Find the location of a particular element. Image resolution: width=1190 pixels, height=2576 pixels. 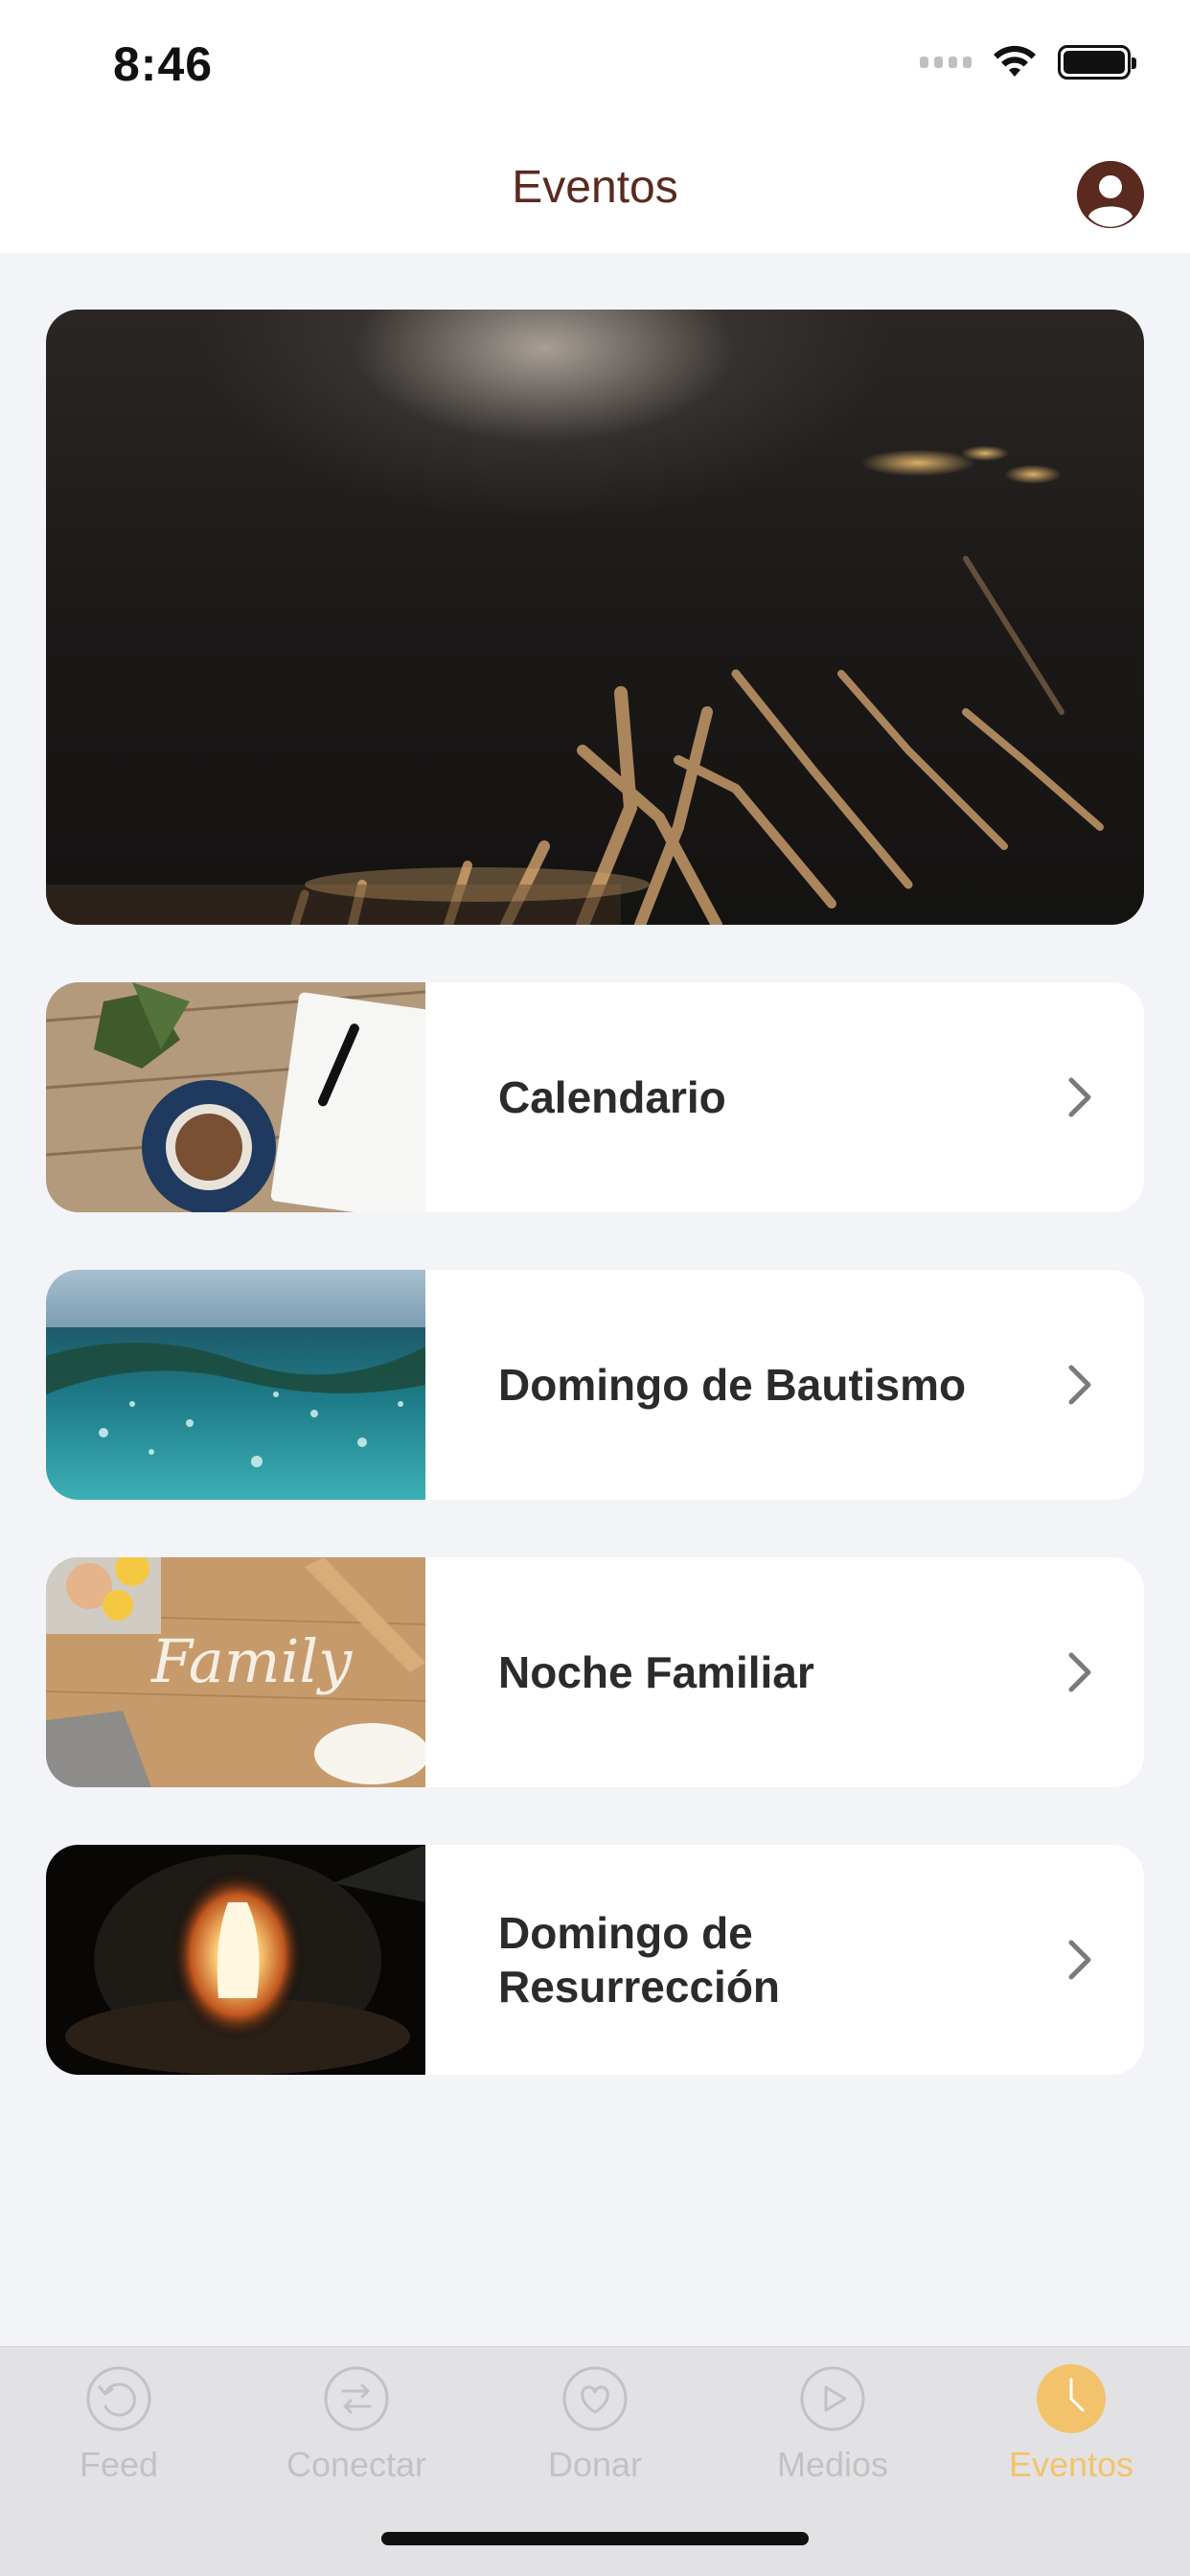

tab-label: Feed is located at coordinates (119, 2464).